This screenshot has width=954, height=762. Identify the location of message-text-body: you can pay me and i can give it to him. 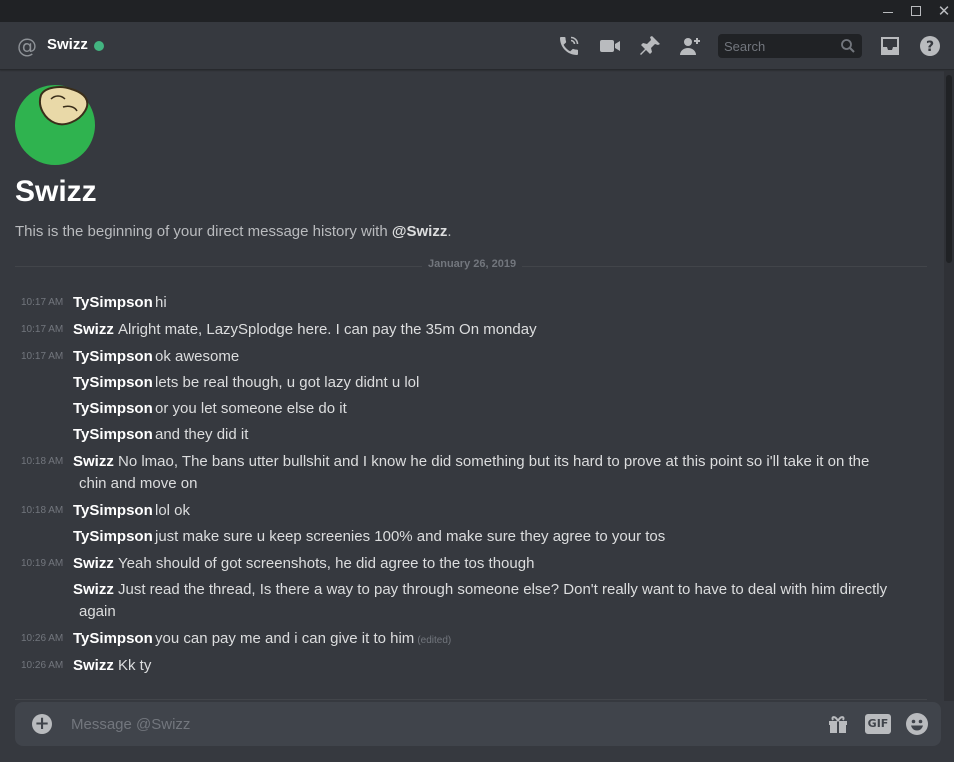
(285, 638).